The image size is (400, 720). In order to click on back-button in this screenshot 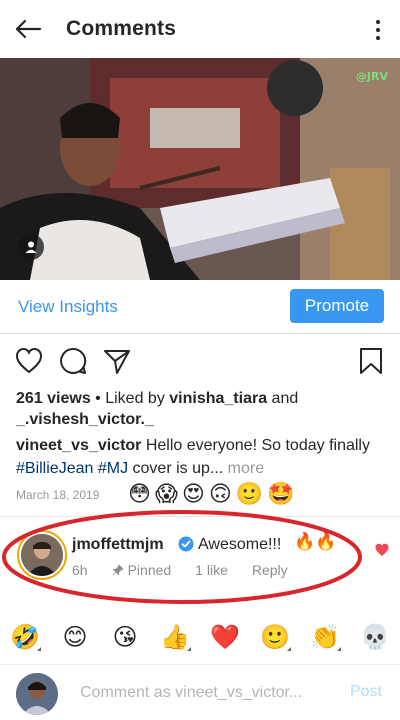, I will do `click(28, 29)`.